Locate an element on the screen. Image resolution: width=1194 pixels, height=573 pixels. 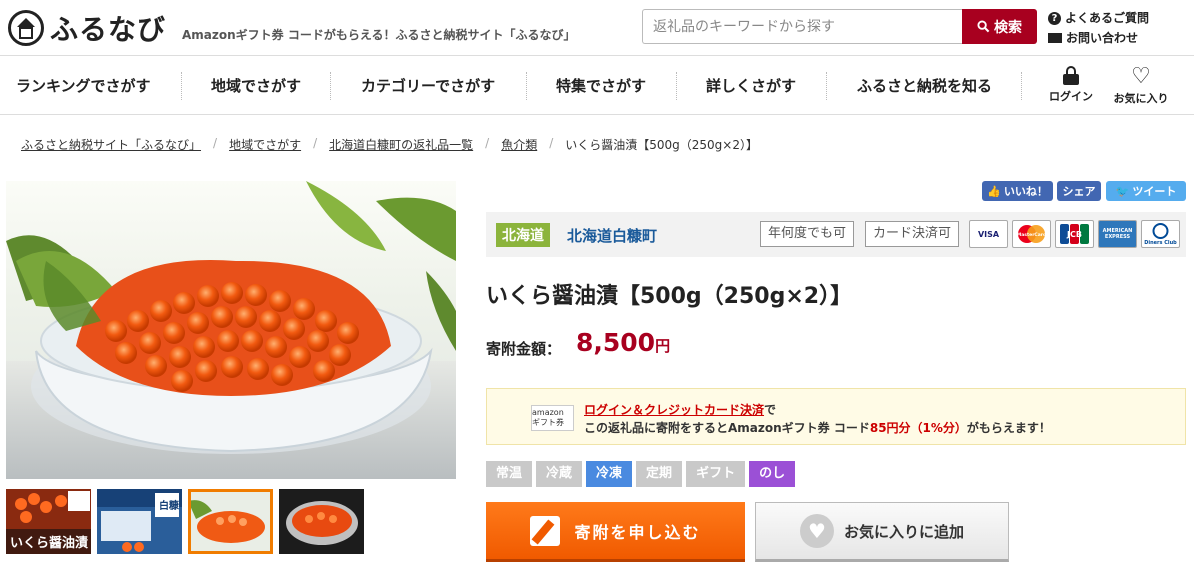
attr-gift: ギフト is located at coordinates (716, 474).